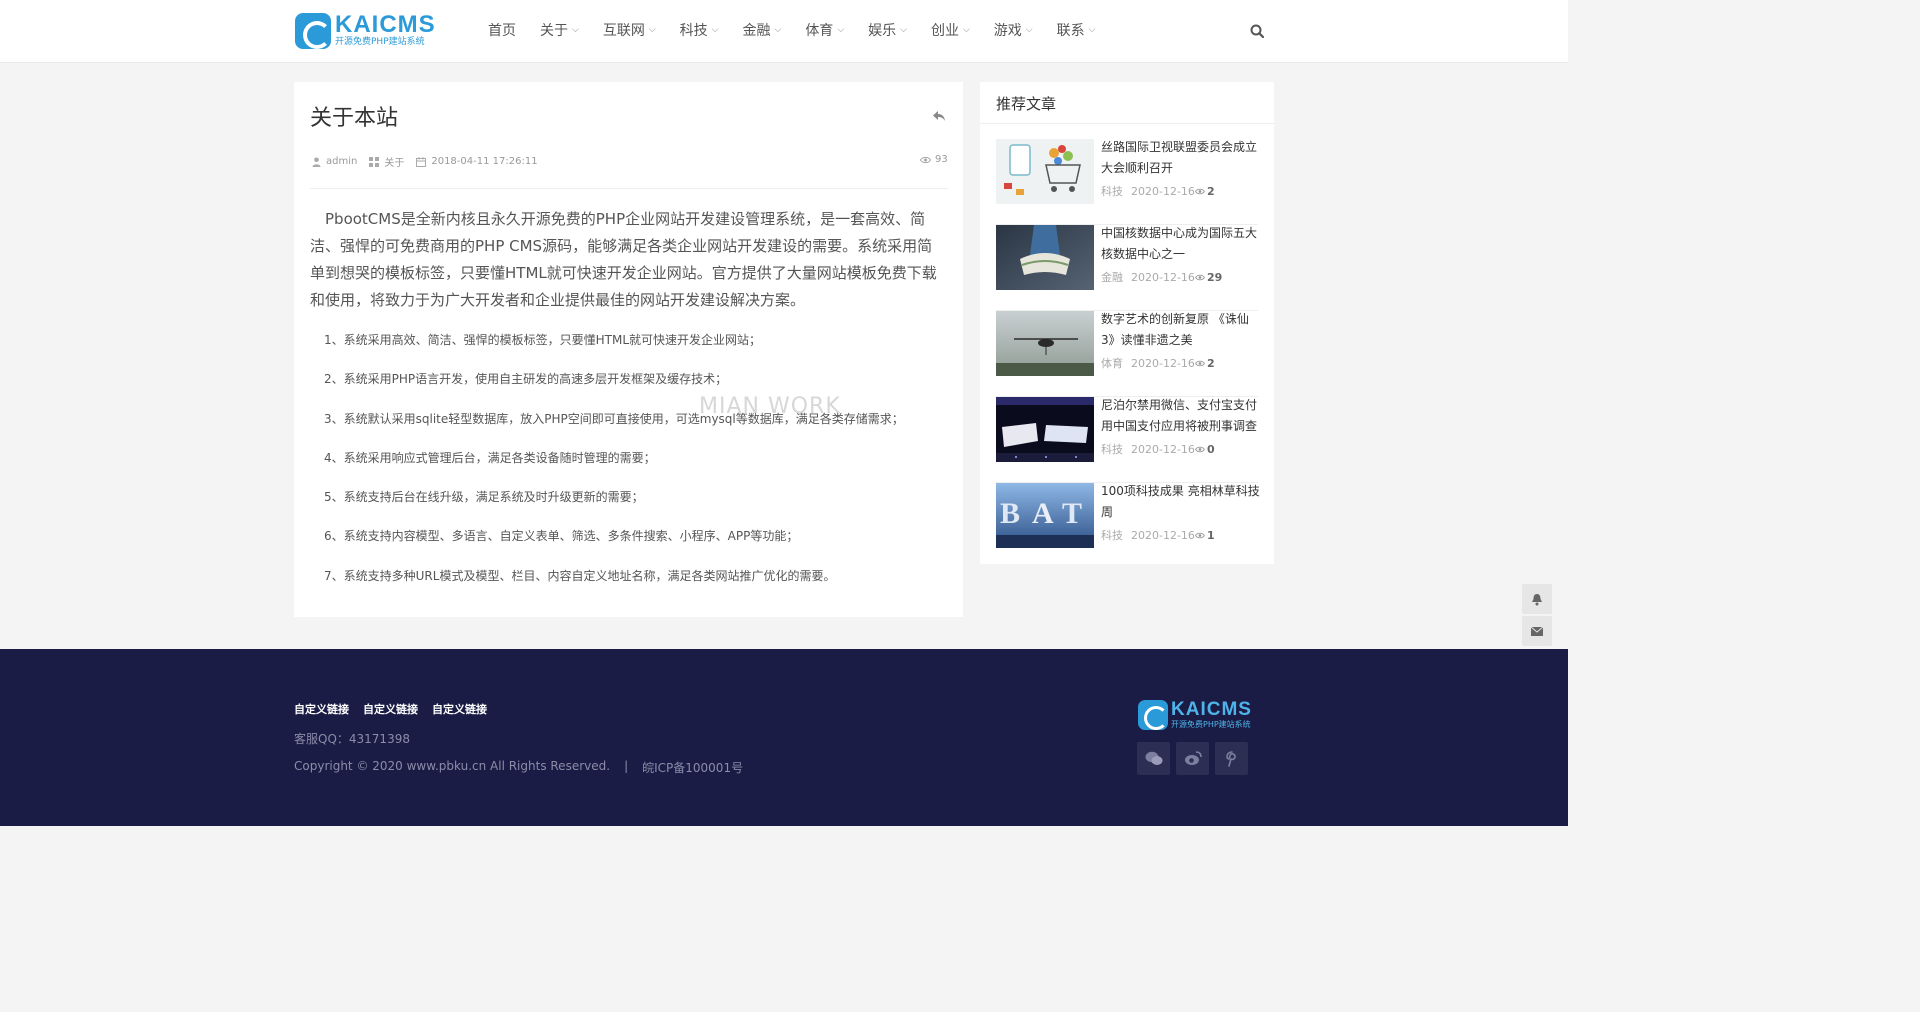 The width and height of the screenshot is (1920, 1012). I want to click on nav-item-internet: 互联网 ⌵, so click(629, 30).